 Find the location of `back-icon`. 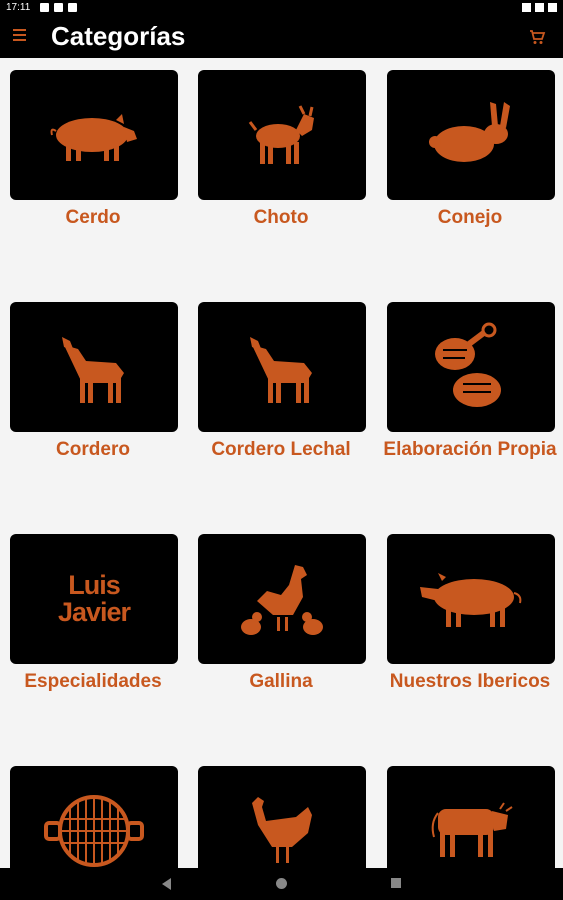

back-icon is located at coordinates (166, 884).